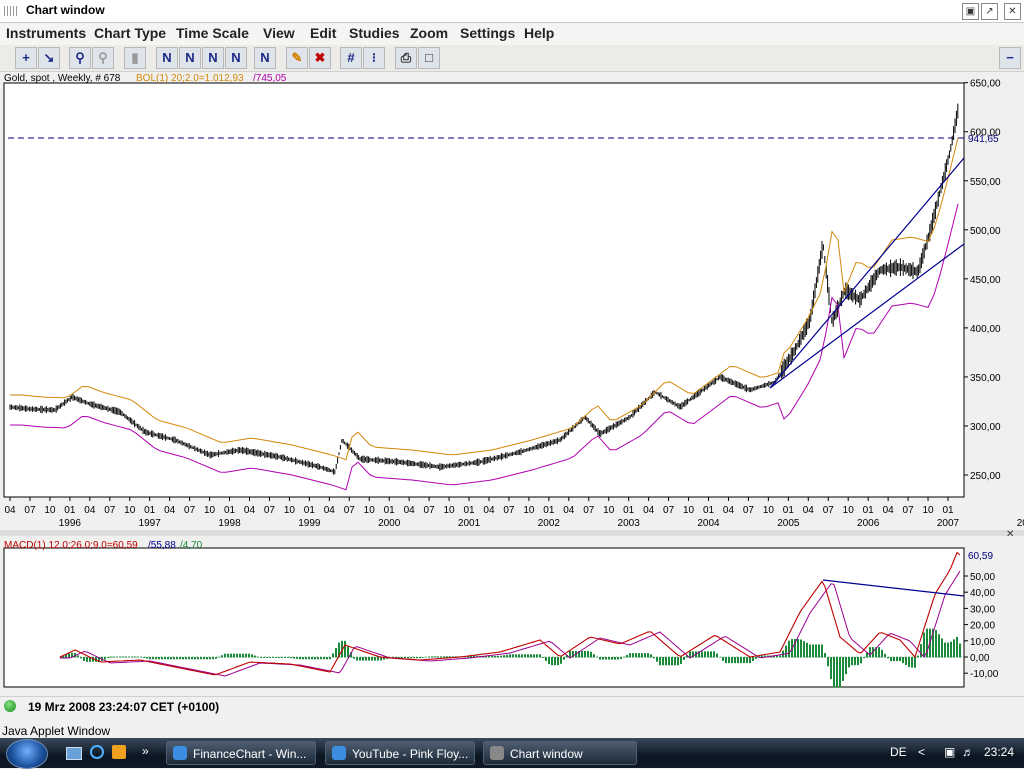  I want to click on ohlc-icon-3: N, so click(213, 58).